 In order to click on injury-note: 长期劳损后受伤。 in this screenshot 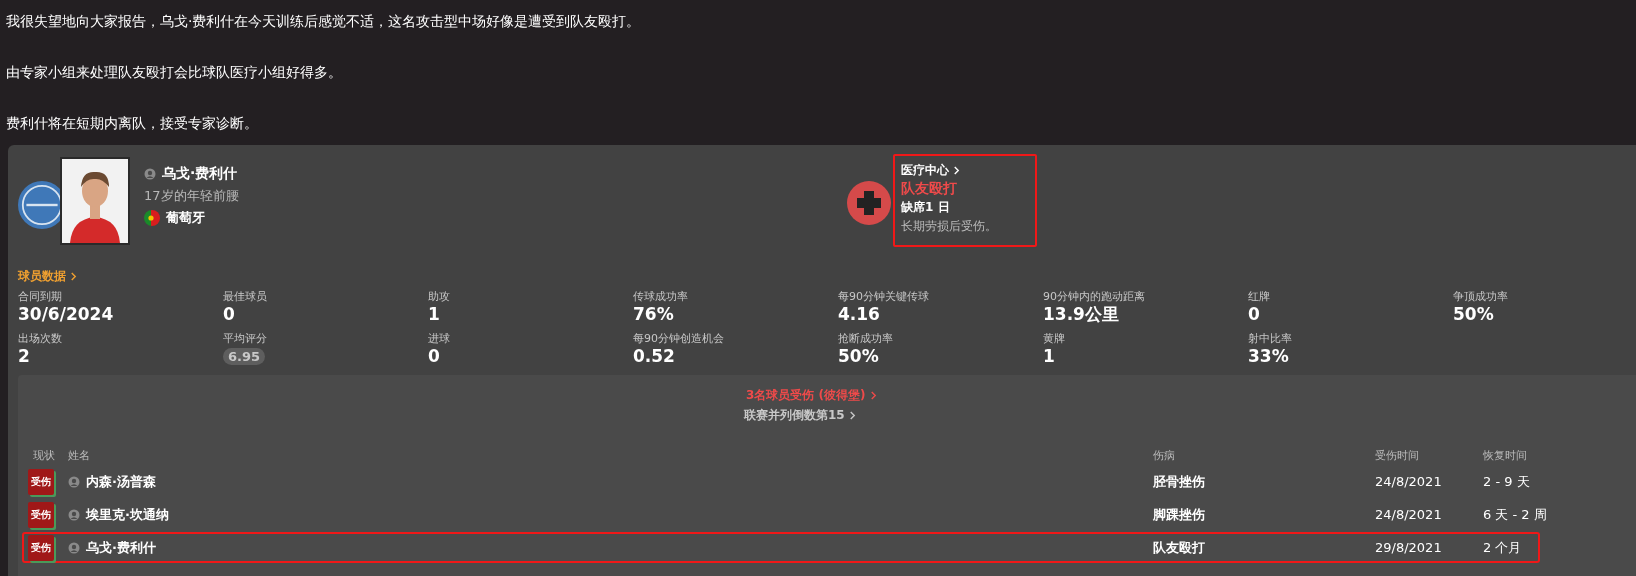, I will do `click(949, 226)`.